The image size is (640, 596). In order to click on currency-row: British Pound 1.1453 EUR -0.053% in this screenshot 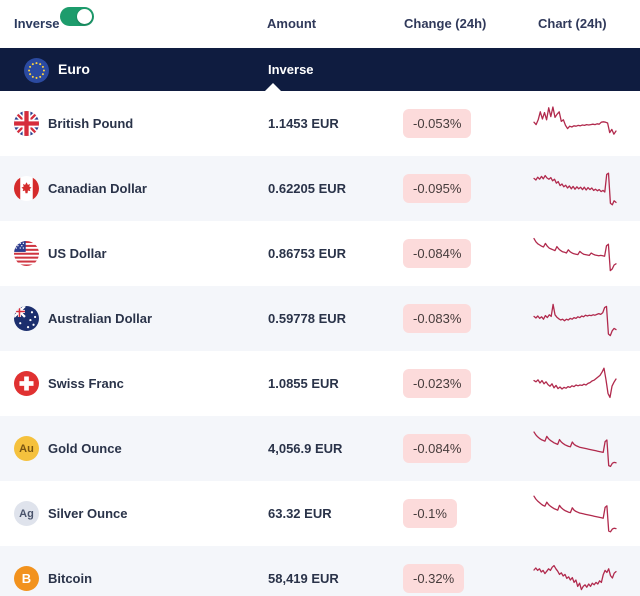, I will do `click(320, 123)`.